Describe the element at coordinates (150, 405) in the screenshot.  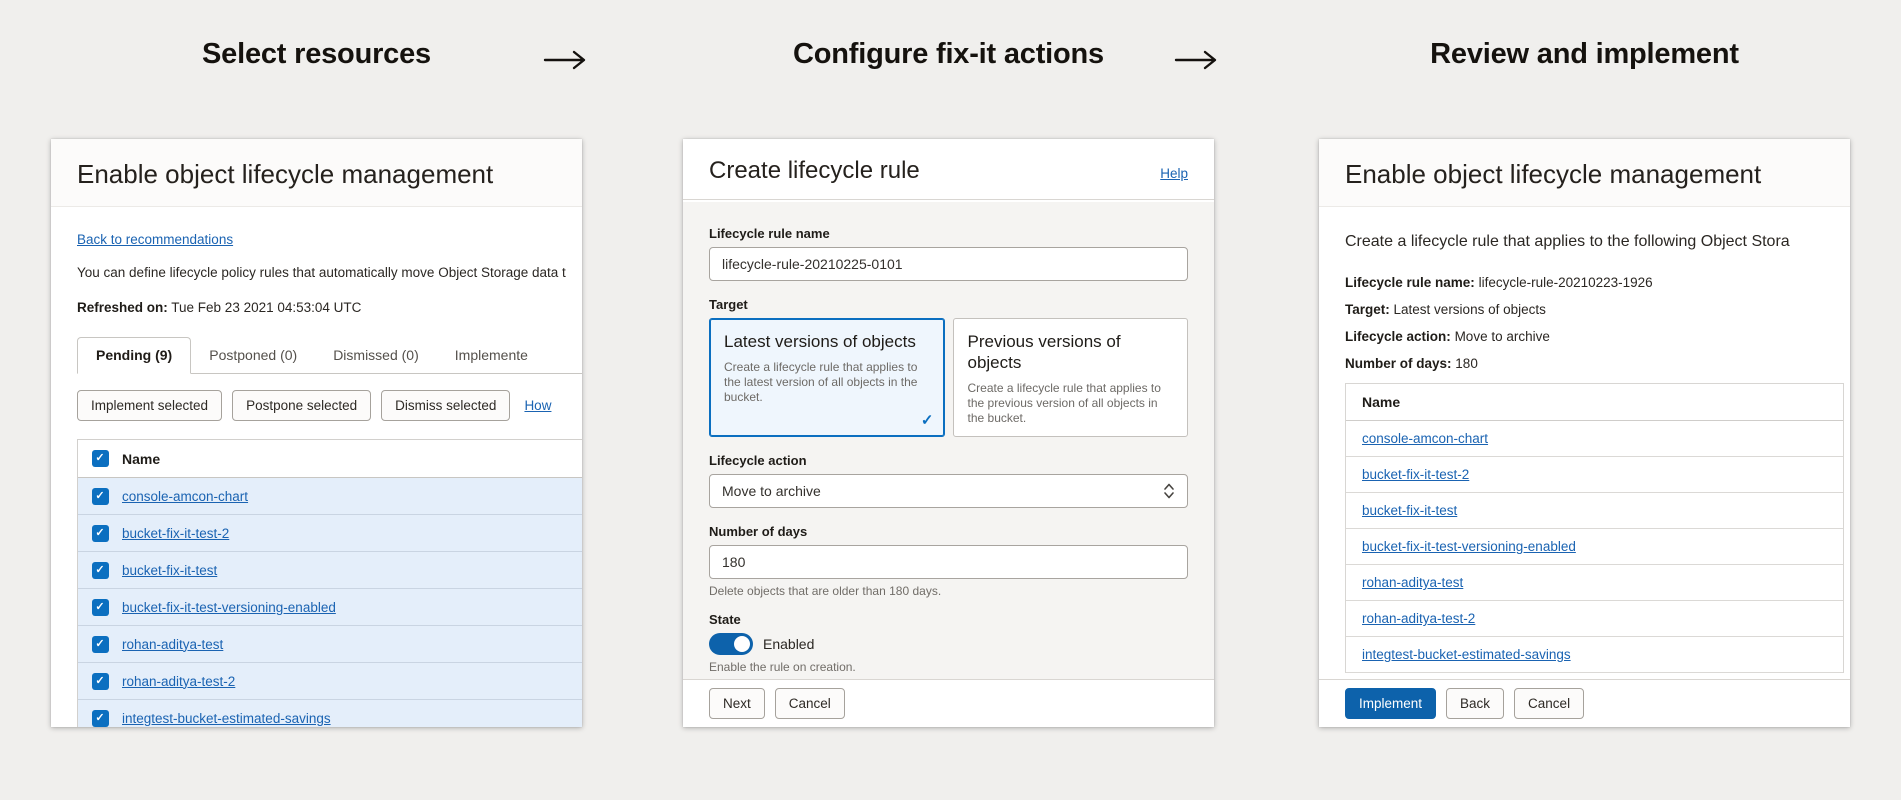
I see `implement-selected-button: Implement selected` at that location.